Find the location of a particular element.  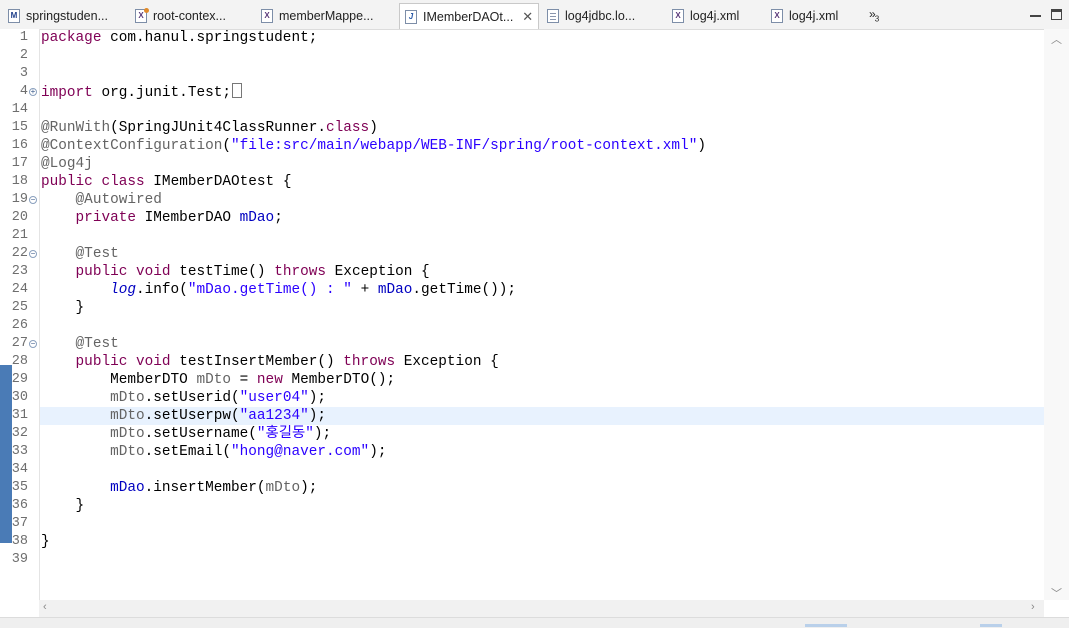

code-line: mDto.setEmail("hong@naver.com"); is located at coordinates (213, 452).